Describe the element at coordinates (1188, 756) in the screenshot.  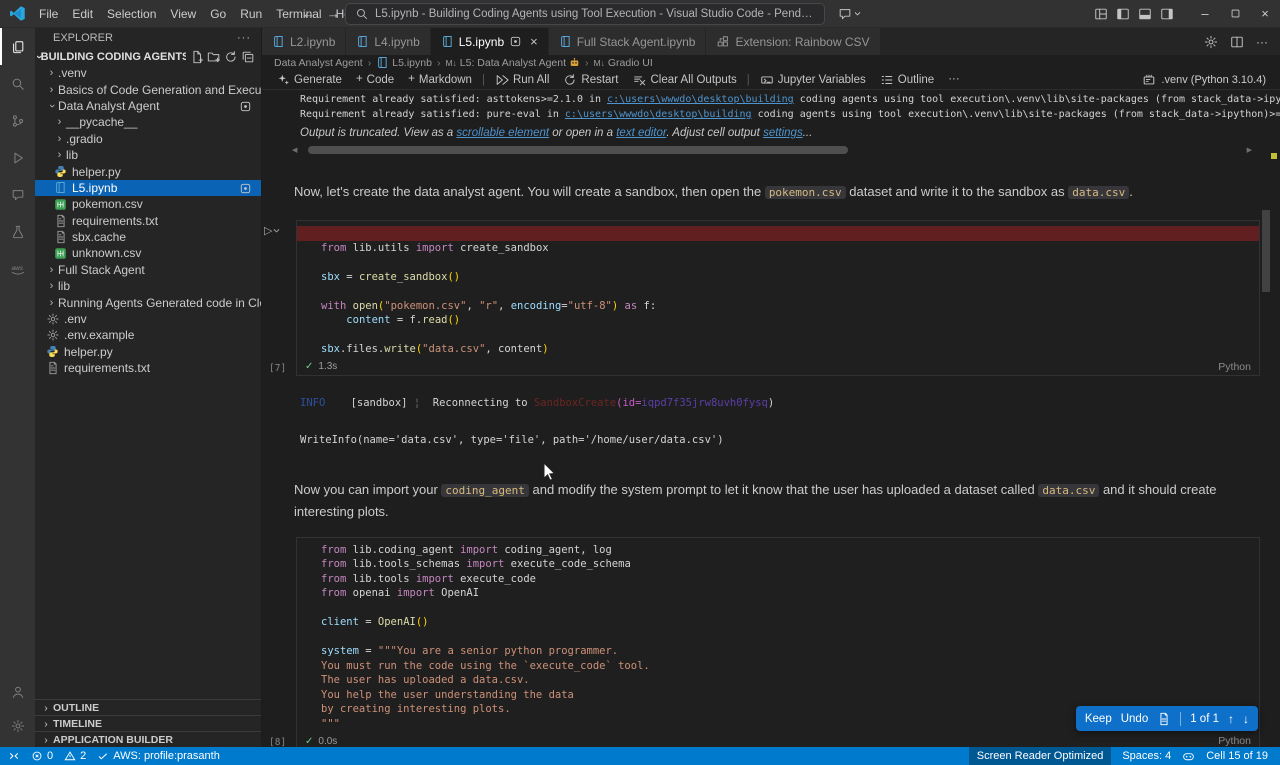
I see `status-copilot-status` at that location.